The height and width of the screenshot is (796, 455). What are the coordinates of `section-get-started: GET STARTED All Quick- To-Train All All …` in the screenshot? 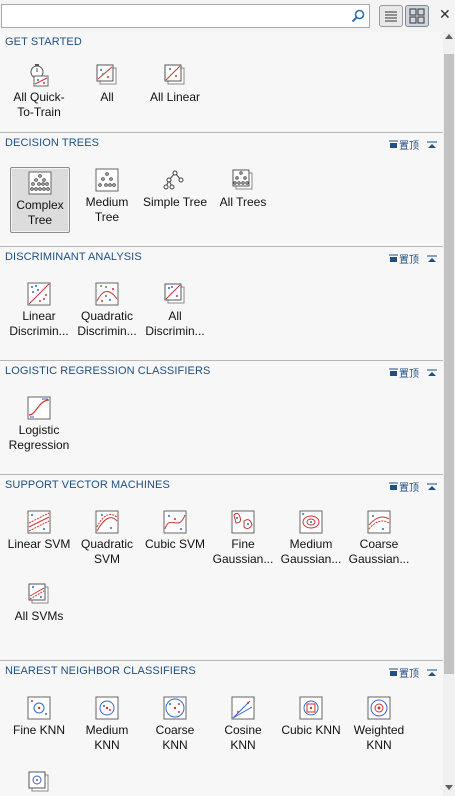 It's located at (221, 82).